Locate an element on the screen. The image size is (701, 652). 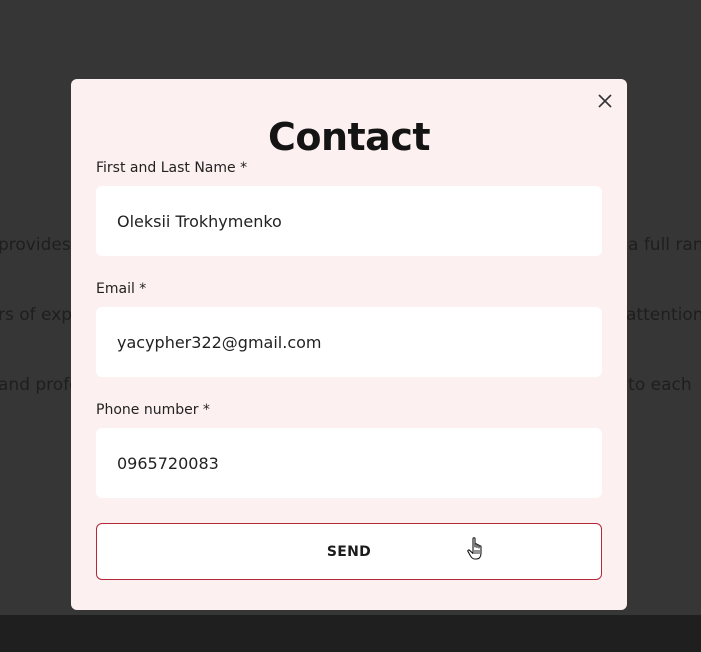
name-label: First and Last Name * is located at coordinates (172, 168).